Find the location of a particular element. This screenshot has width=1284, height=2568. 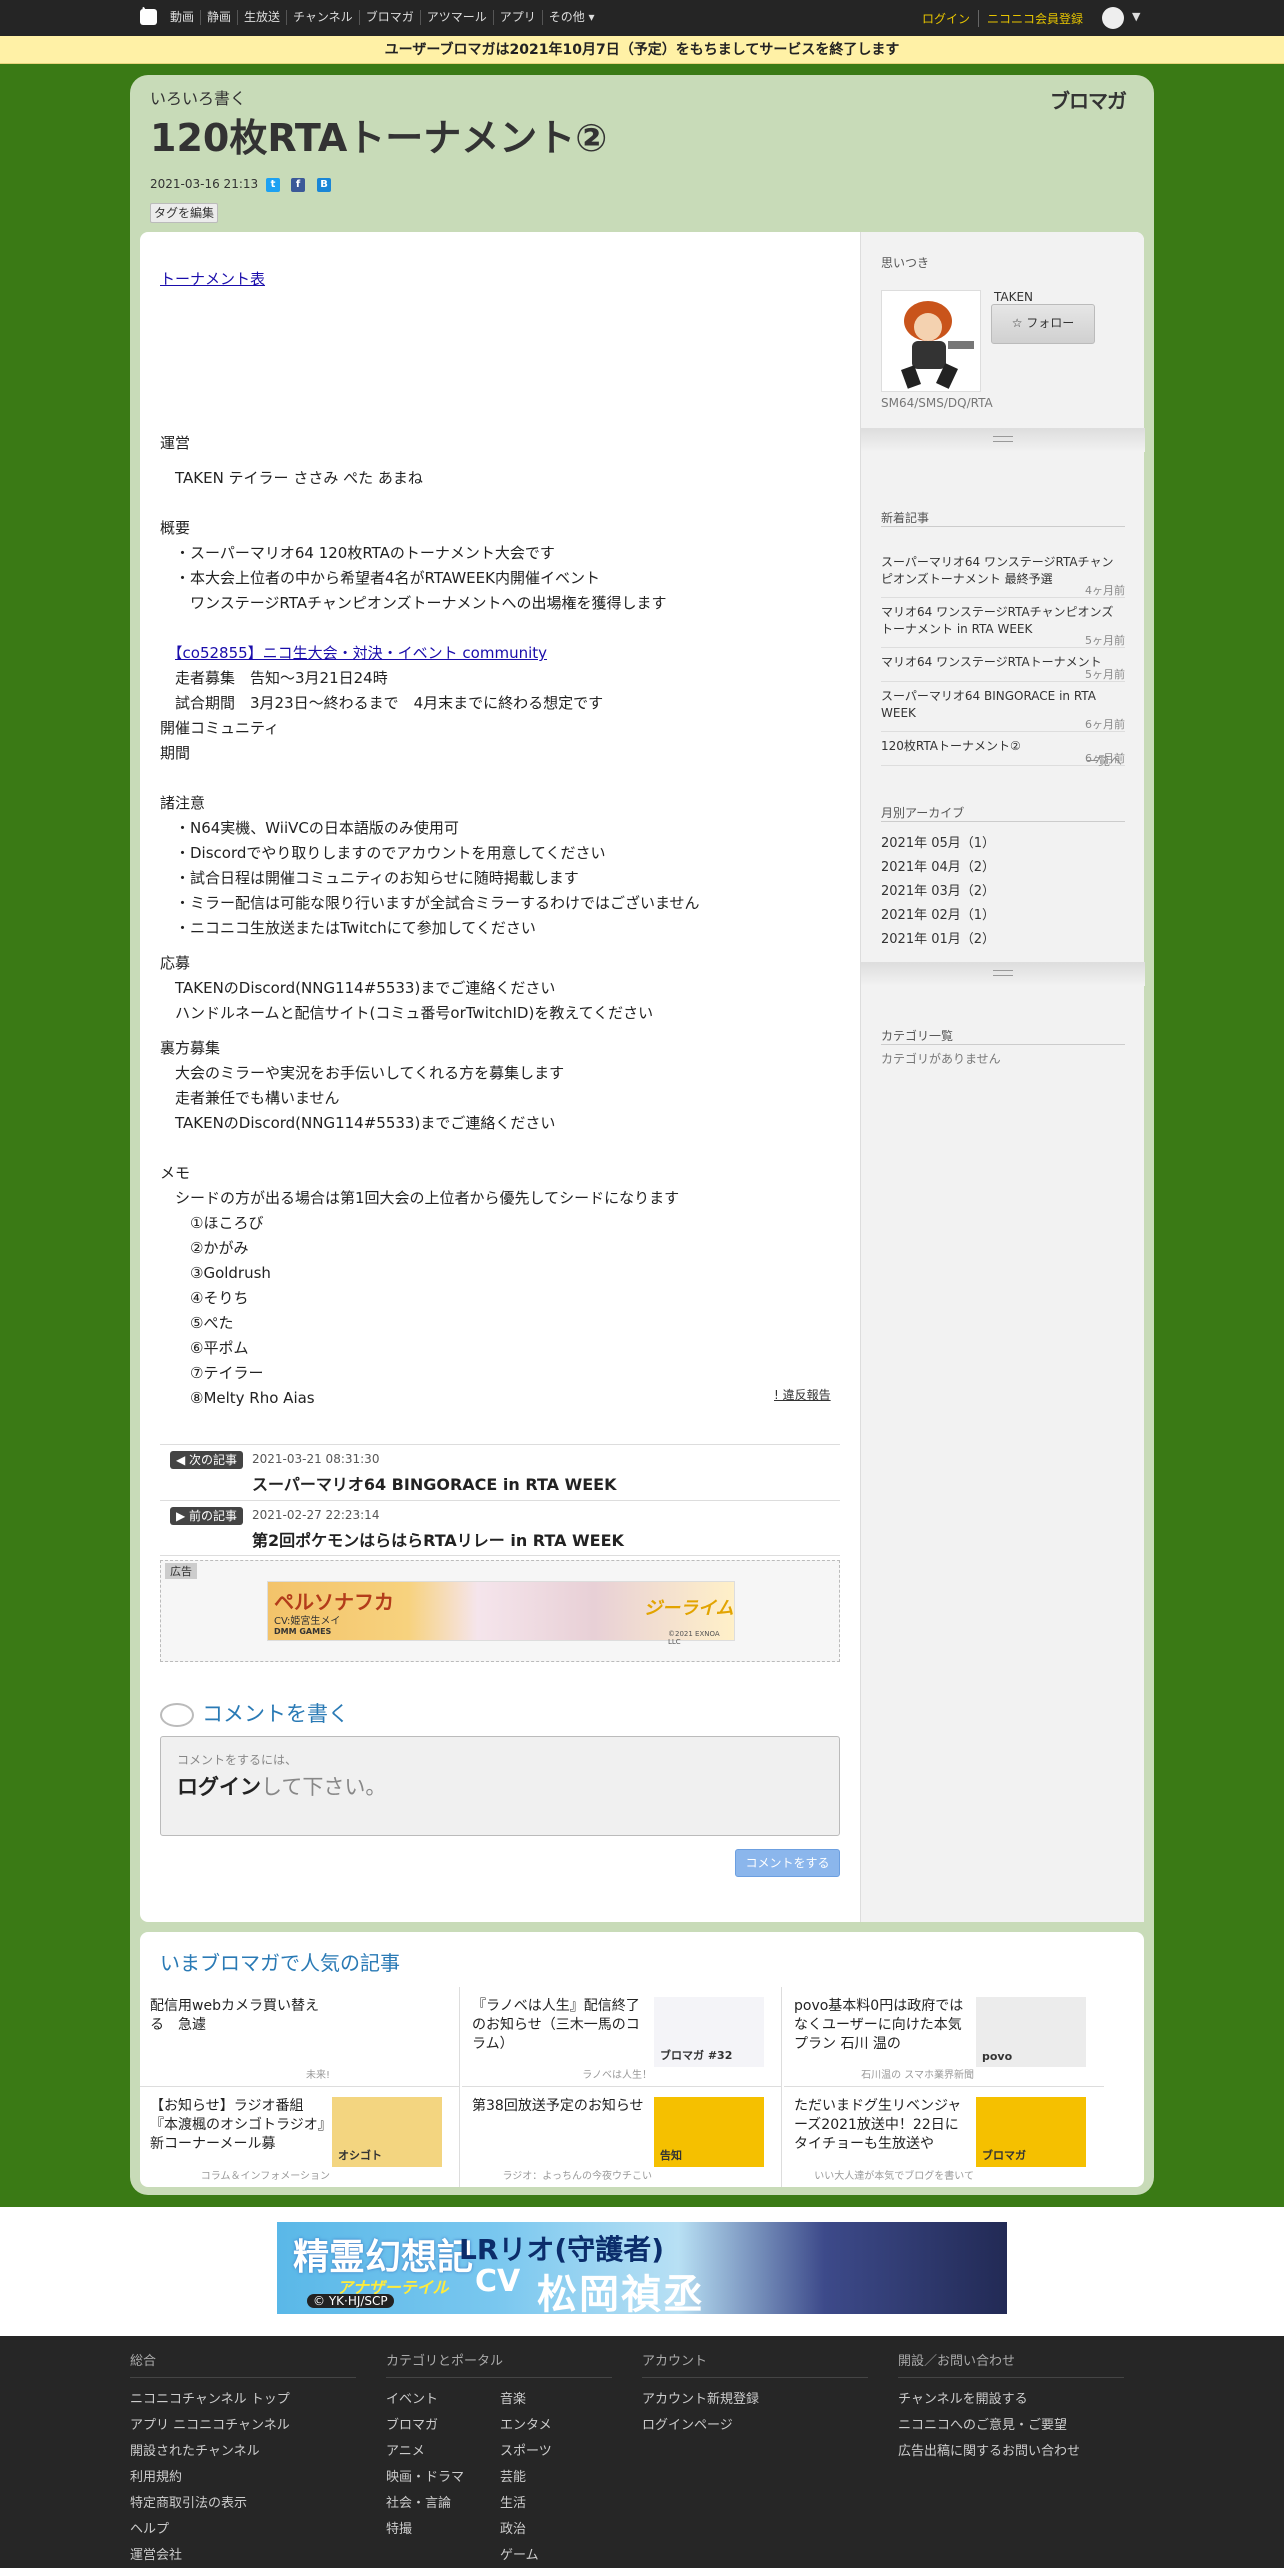

comment-login-link: ログイン is located at coordinates (219, 1787).